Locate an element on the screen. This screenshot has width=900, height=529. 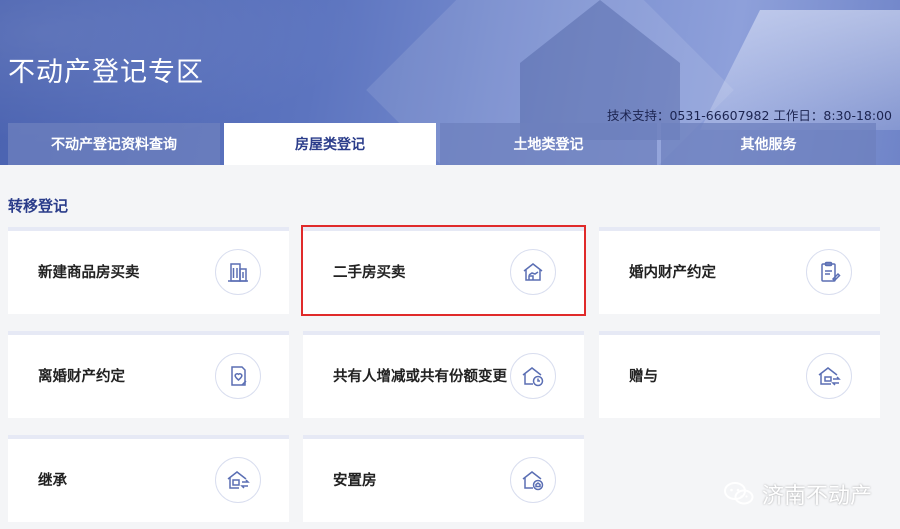
tab-other-services: 其他服务 is located at coordinates (768, 144).